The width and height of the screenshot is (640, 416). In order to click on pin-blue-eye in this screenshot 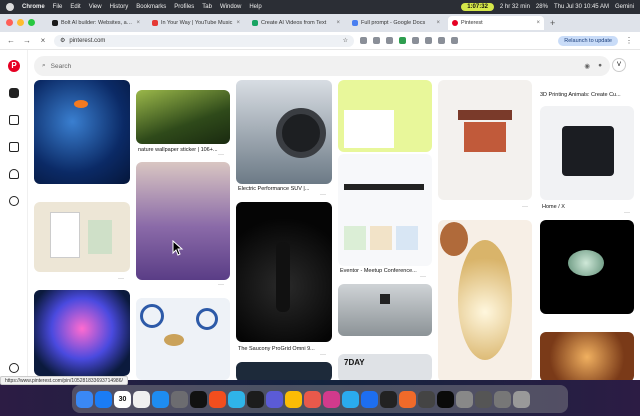, I will do `click(183, 339)`.